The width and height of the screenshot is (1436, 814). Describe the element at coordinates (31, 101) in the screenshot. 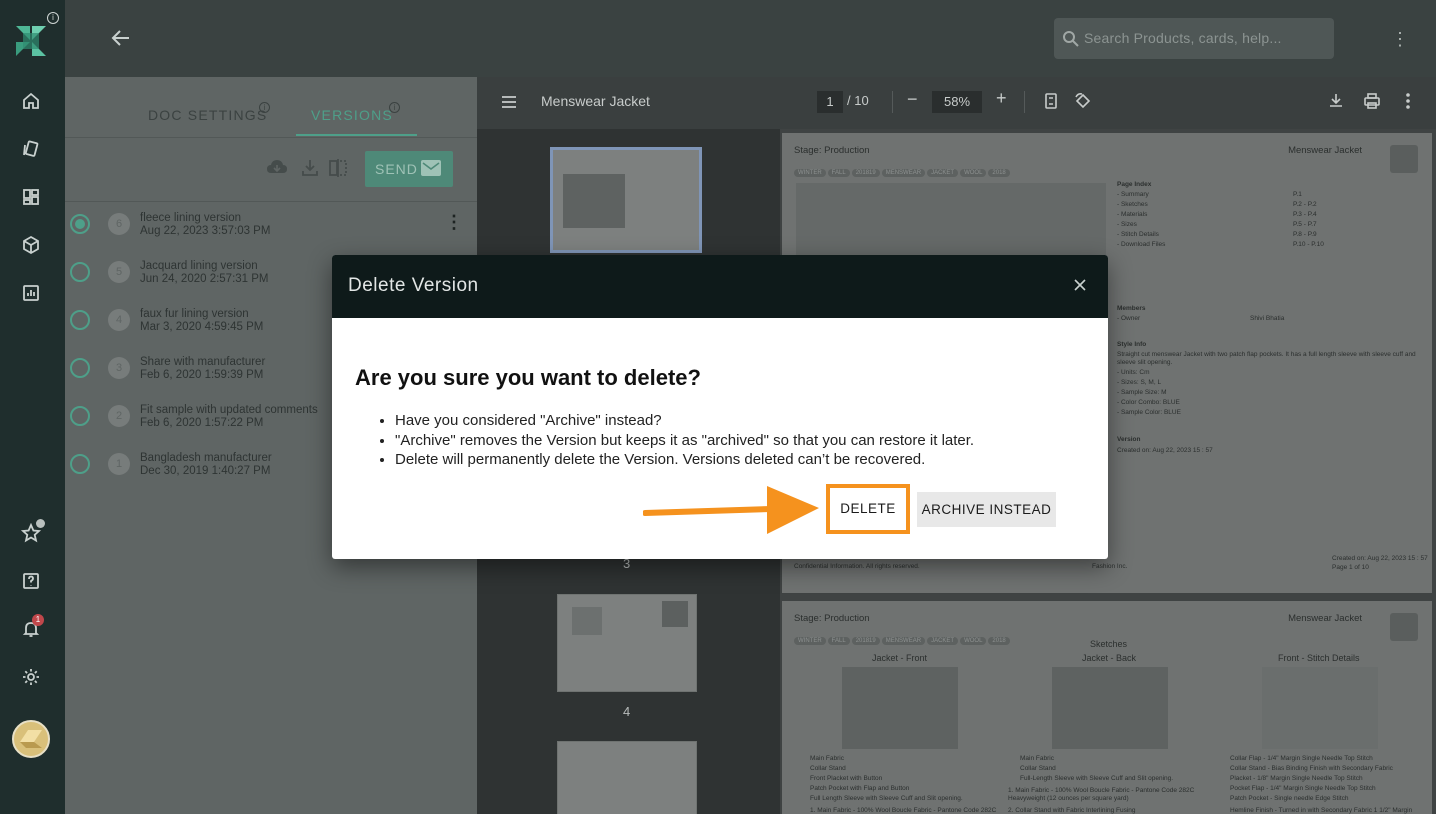

I see `home-icon` at that location.